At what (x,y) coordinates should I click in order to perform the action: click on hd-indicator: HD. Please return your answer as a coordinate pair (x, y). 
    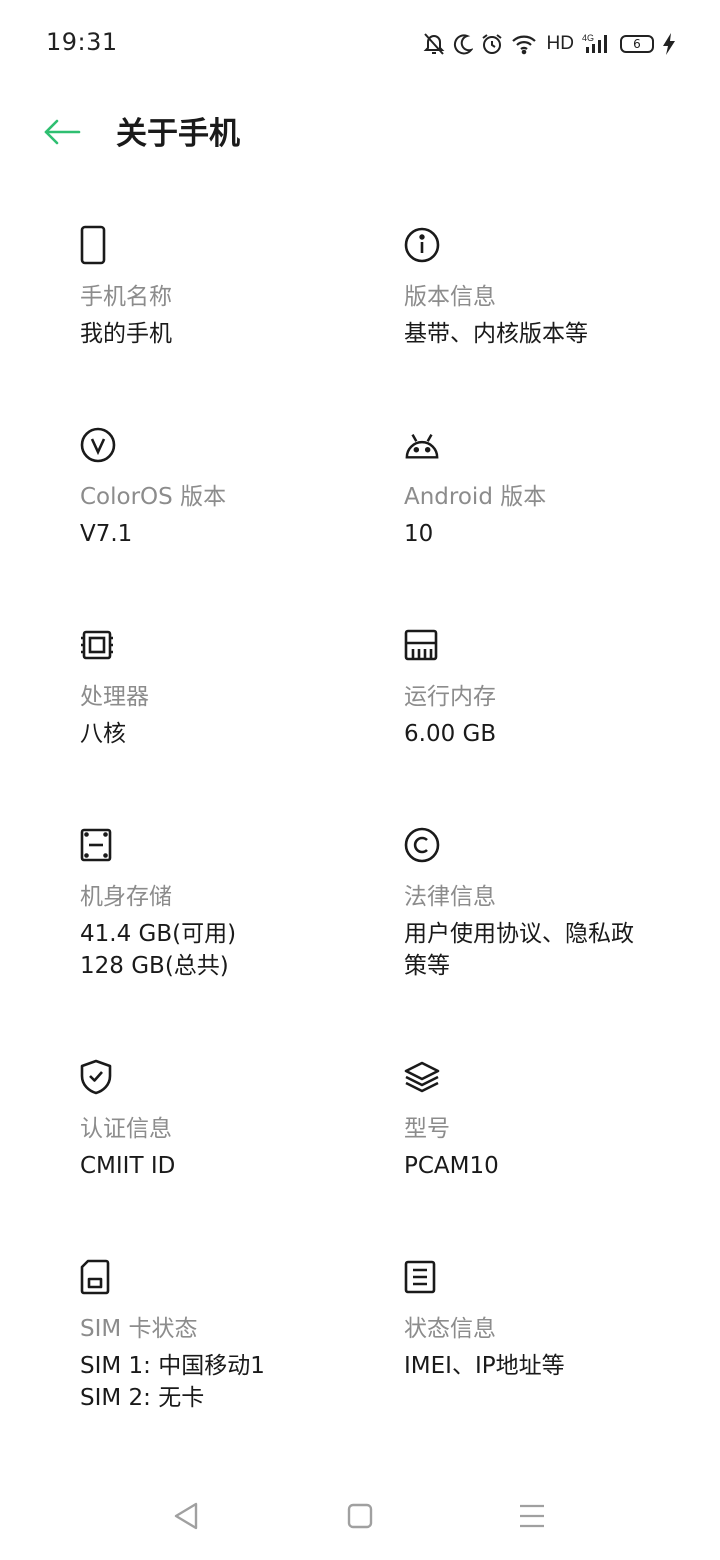
    Looking at the image, I should click on (560, 43).